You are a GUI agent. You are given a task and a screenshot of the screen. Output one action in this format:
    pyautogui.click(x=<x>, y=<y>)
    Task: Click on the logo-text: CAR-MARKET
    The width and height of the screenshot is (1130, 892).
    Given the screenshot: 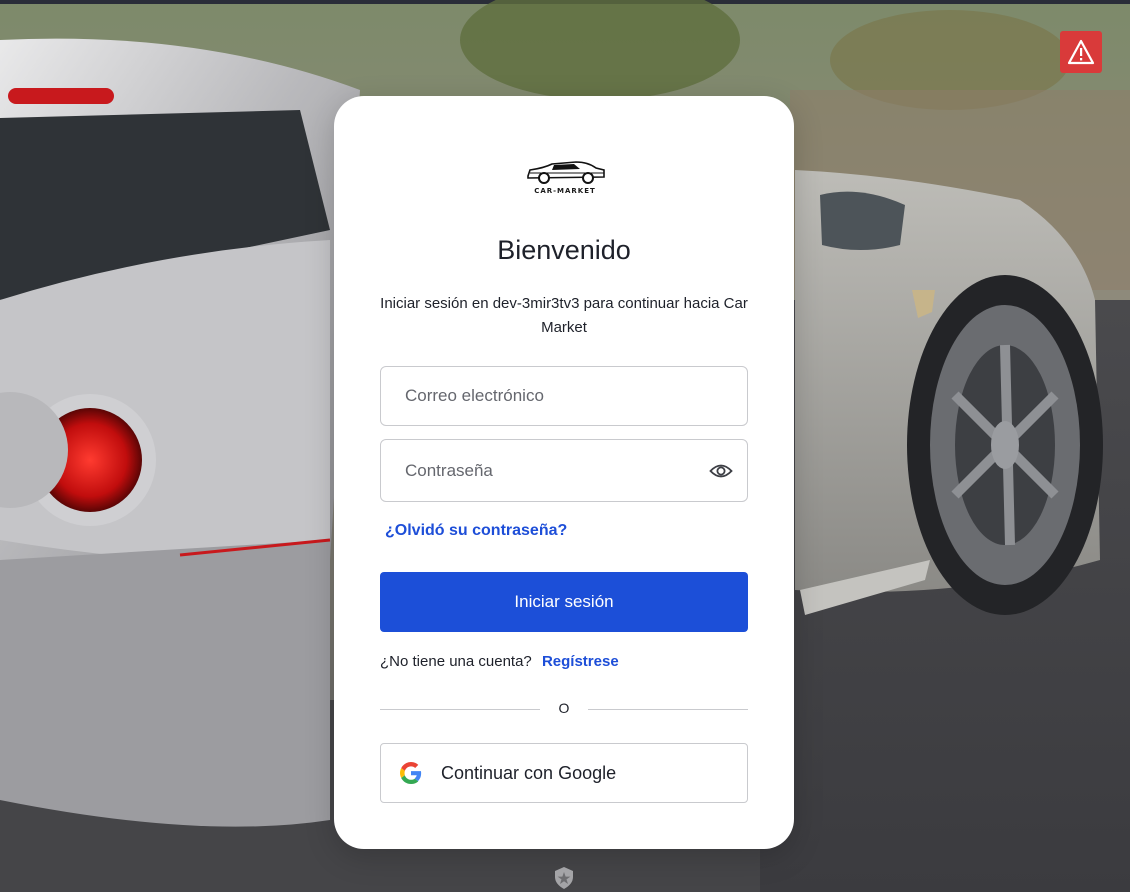 What is the action you would take?
    pyautogui.click(x=565, y=191)
    